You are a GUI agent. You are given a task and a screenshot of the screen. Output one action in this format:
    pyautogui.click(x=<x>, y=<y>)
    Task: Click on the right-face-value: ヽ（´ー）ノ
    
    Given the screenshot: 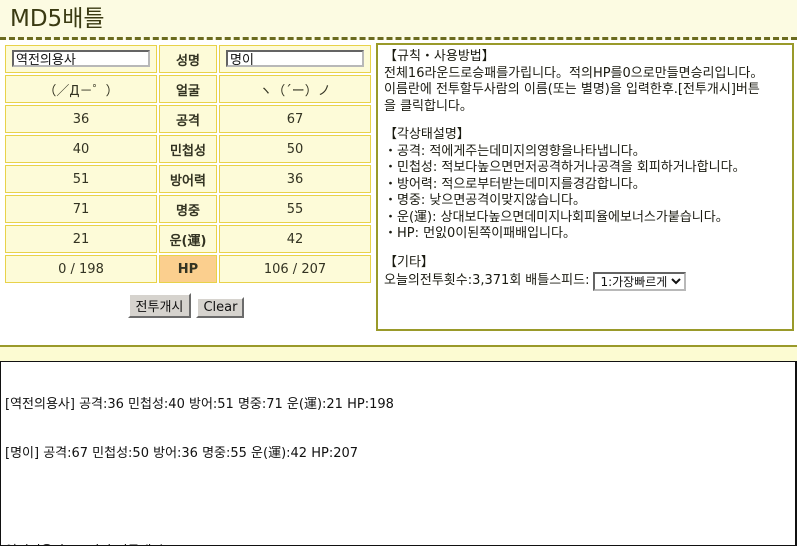 What is the action you would take?
    pyautogui.click(x=295, y=89)
    